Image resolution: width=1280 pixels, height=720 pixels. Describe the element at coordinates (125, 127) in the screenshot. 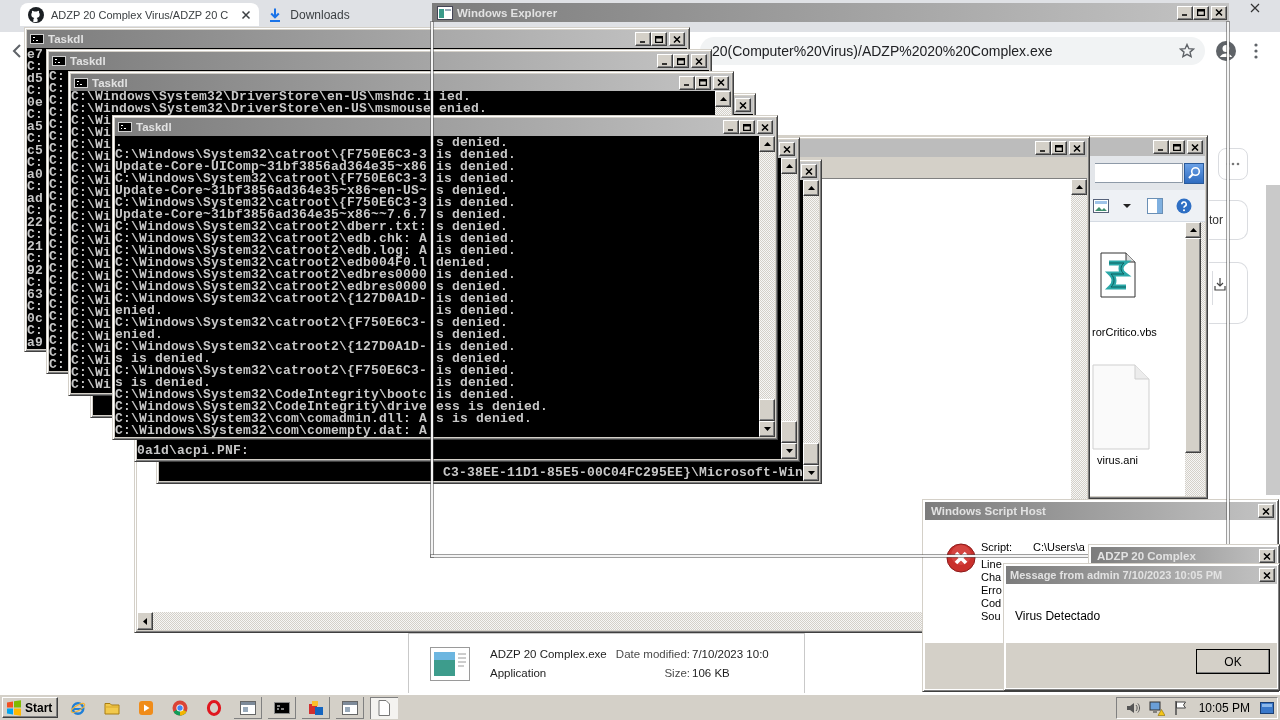

I see `console-icon` at that location.